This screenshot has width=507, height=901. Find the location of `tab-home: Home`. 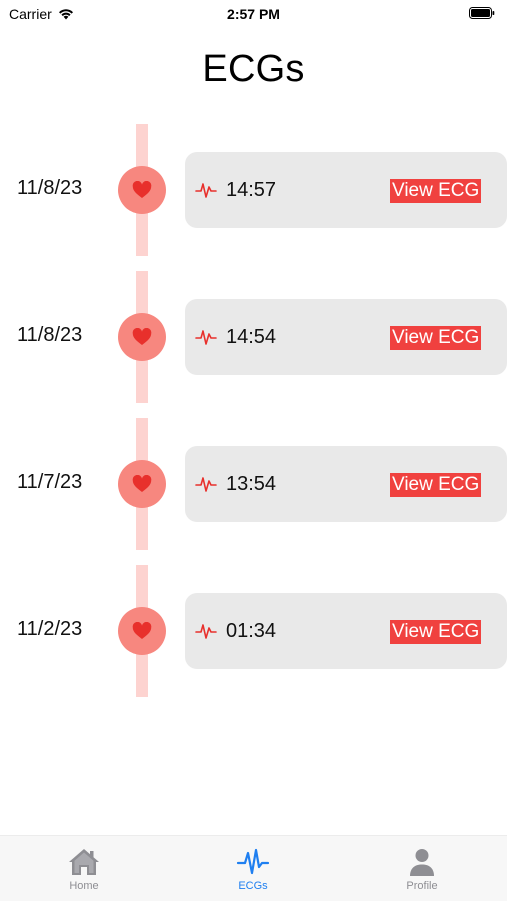

tab-home: Home is located at coordinates (84, 869).